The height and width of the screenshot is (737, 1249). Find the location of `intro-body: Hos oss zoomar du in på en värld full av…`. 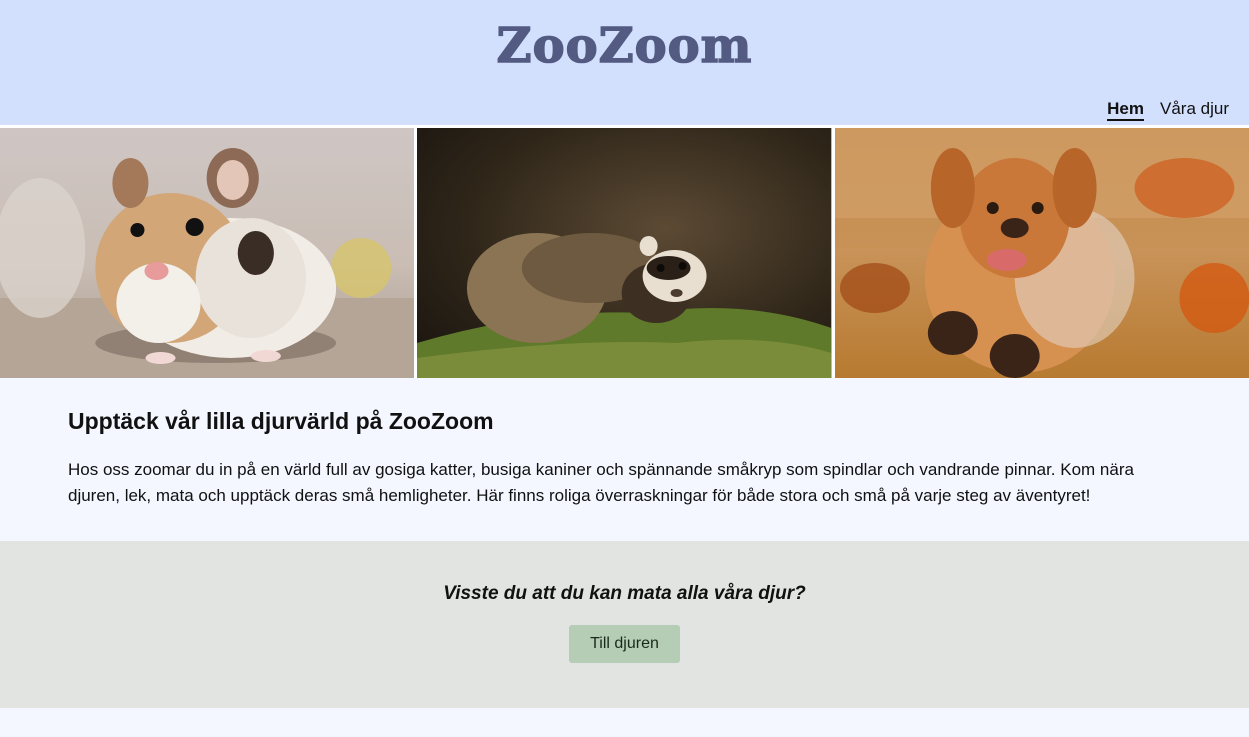

intro-body: Hos oss zoomar du in på en värld full av… is located at coordinates (601, 482).